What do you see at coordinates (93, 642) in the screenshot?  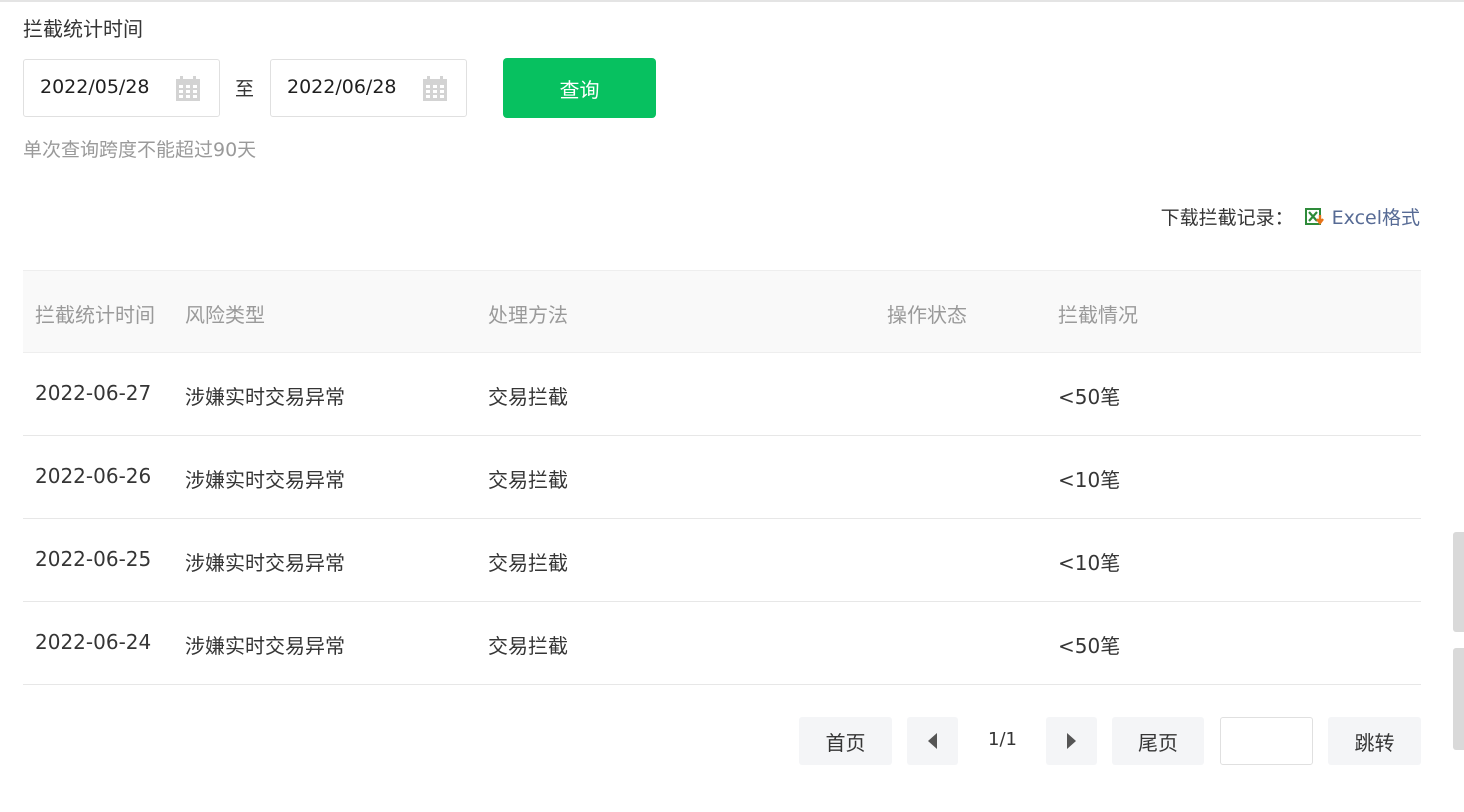 I see `cell-date: 2022-06-24` at bounding box center [93, 642].